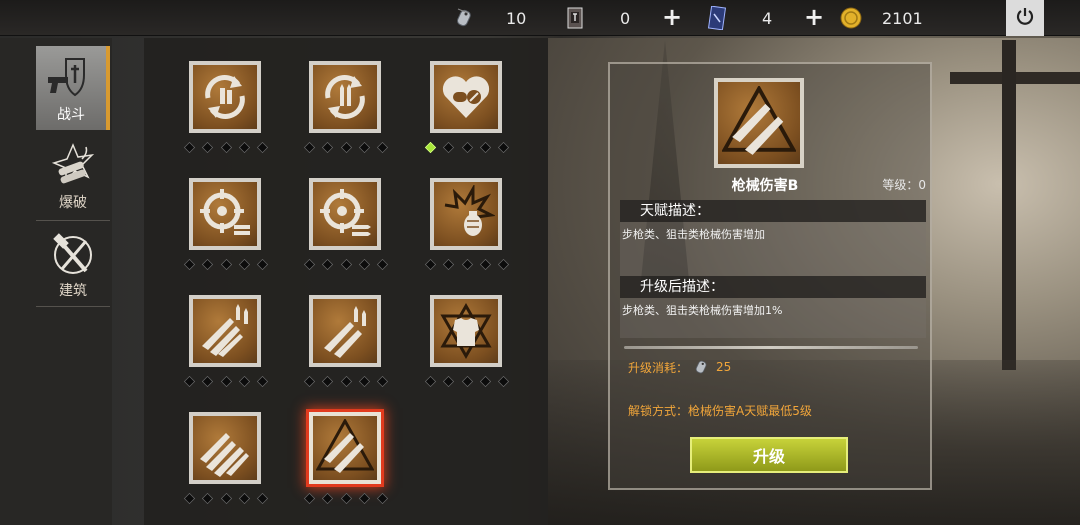  What do you see at coordinates (902, 18) in the screenshot?
I see `coin-count: 2101` at bounding box center [902, 18].